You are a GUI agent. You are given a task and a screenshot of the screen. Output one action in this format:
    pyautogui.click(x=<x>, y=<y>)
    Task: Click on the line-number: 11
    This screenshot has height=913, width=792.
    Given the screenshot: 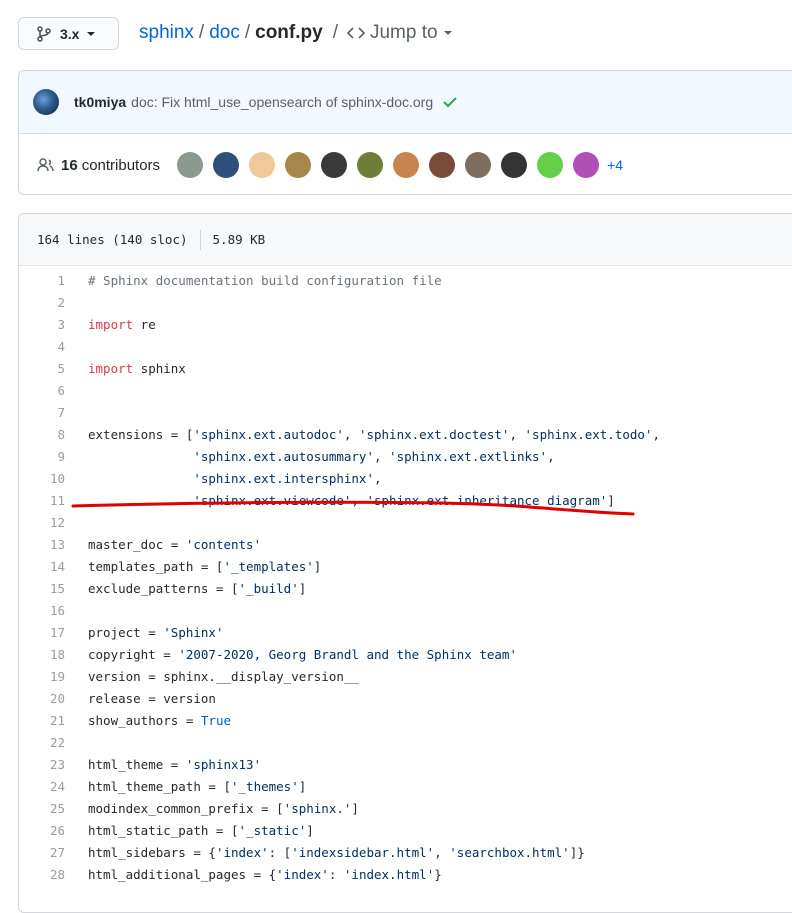 What is the action you would take?
    pyautogui.click(x=53, y=500)
    